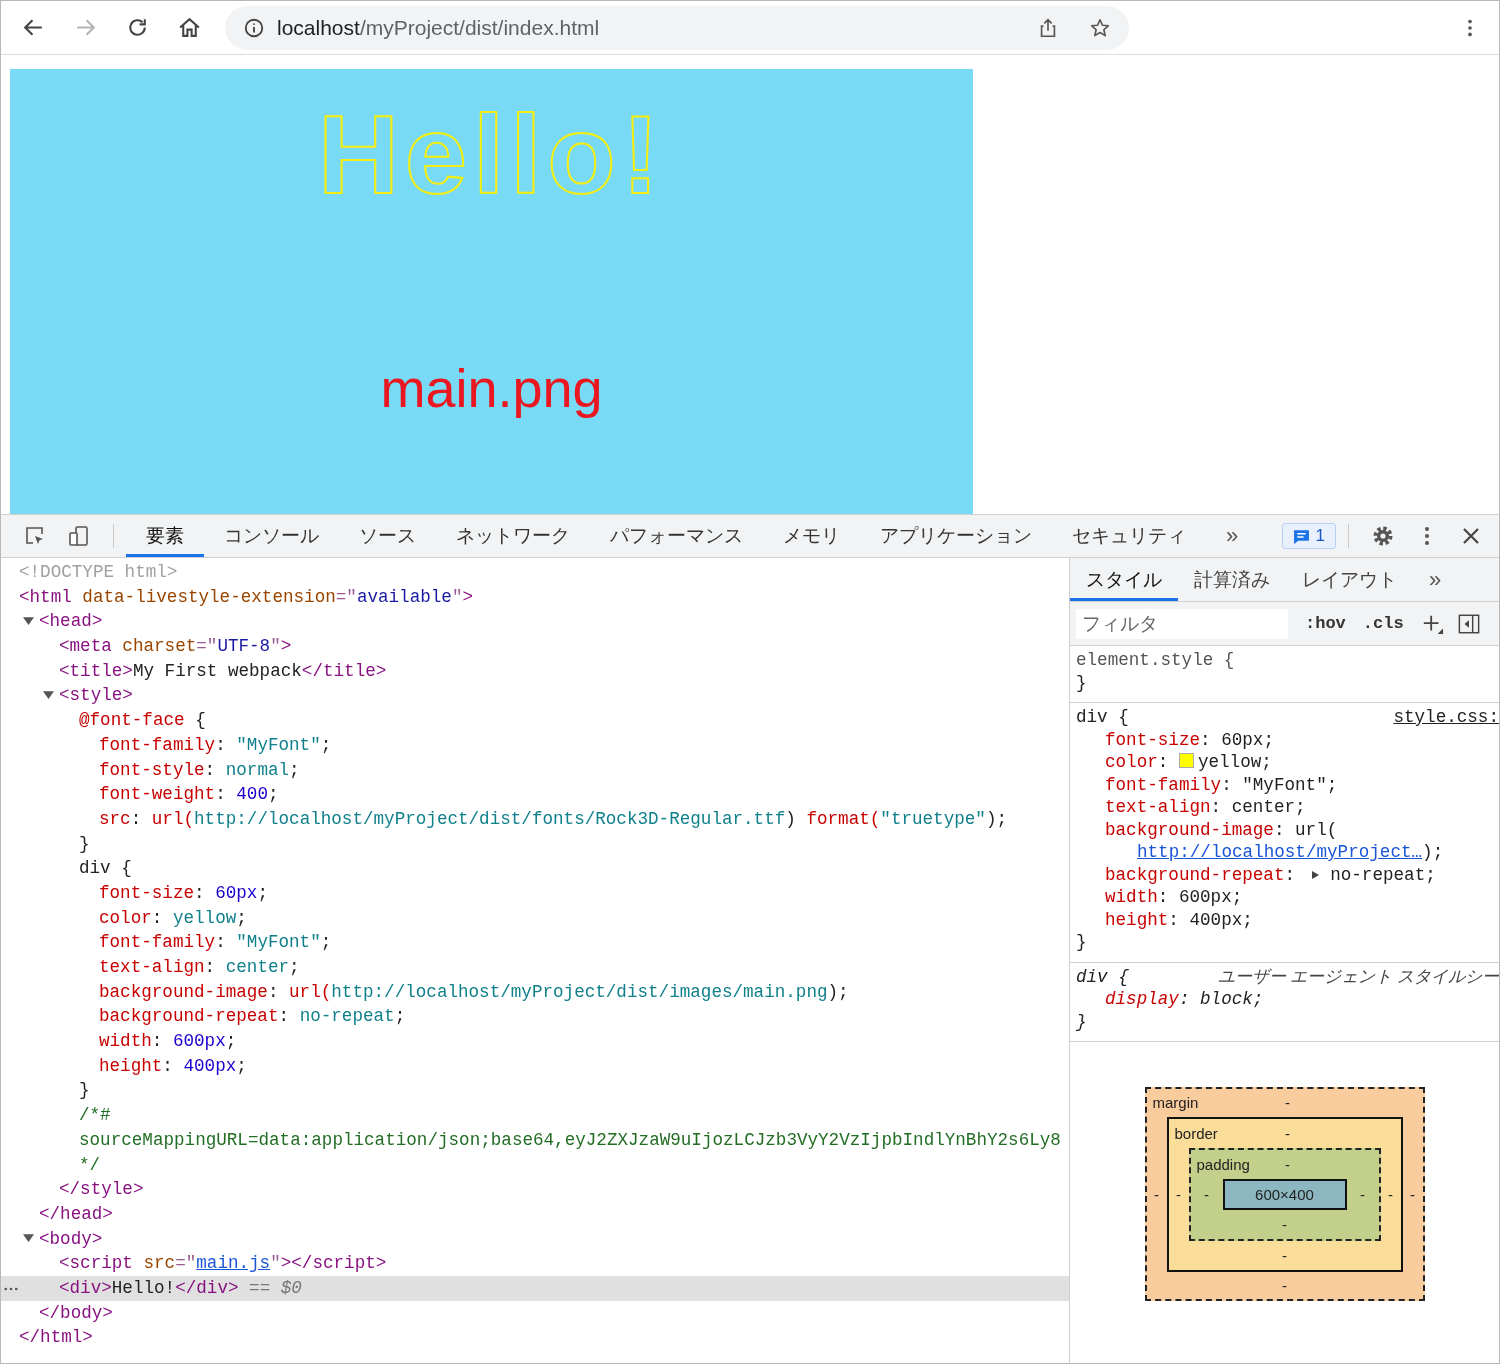 This screenshot has width=1500, height=1364. Describe the element at coordinates (677, 27) in the screenshot. I see `address-bar: localhost/myProject/dist/index.html` at that location.